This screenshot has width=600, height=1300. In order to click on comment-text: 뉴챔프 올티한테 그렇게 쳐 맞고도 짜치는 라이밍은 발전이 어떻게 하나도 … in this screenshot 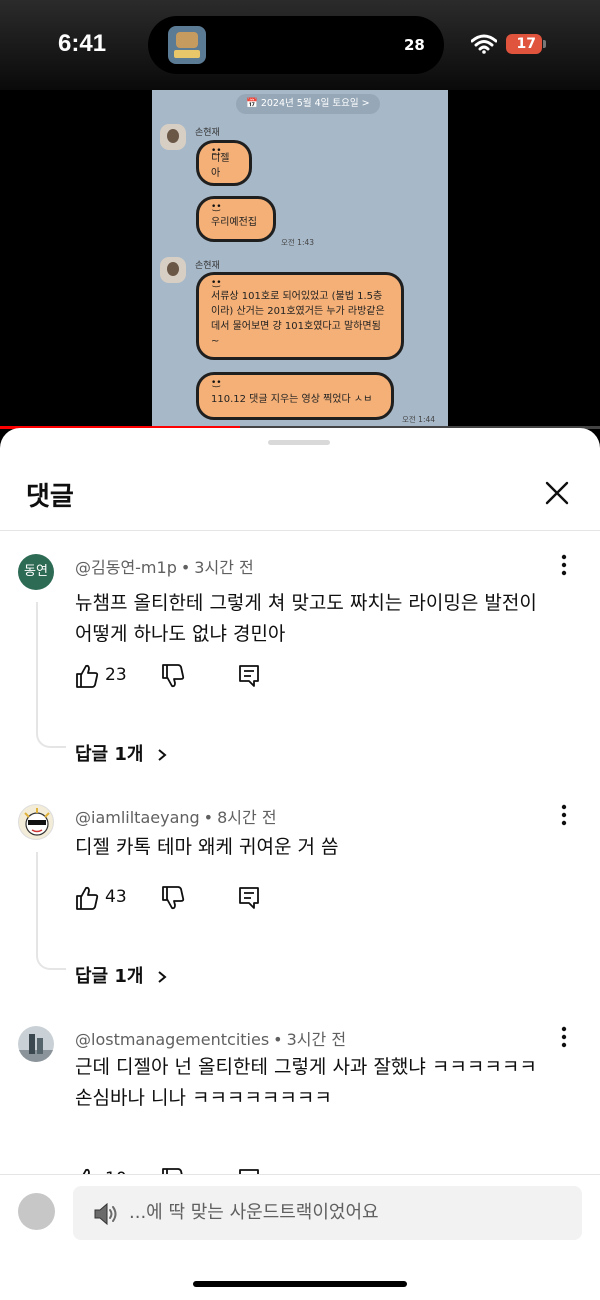, I will do `click(306, 618)`.